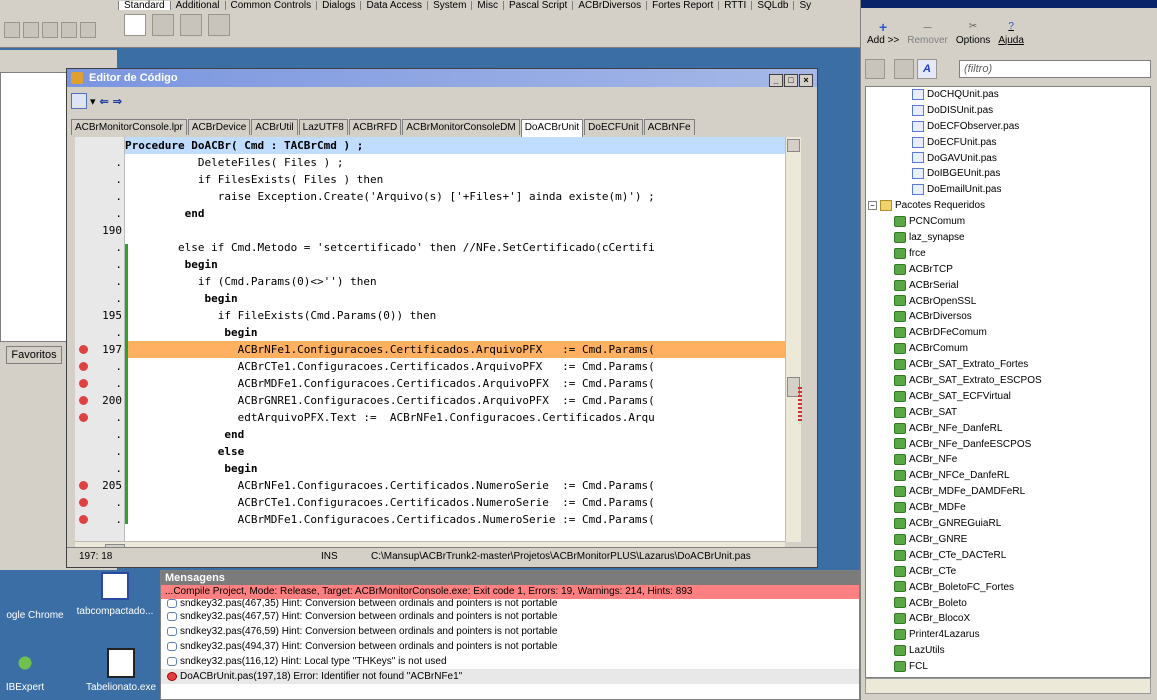  What do you see at coordinates (104, 101) in the screenshot?
I see `back-arrow-icon: ⇐` at bounding box center [104, 101].